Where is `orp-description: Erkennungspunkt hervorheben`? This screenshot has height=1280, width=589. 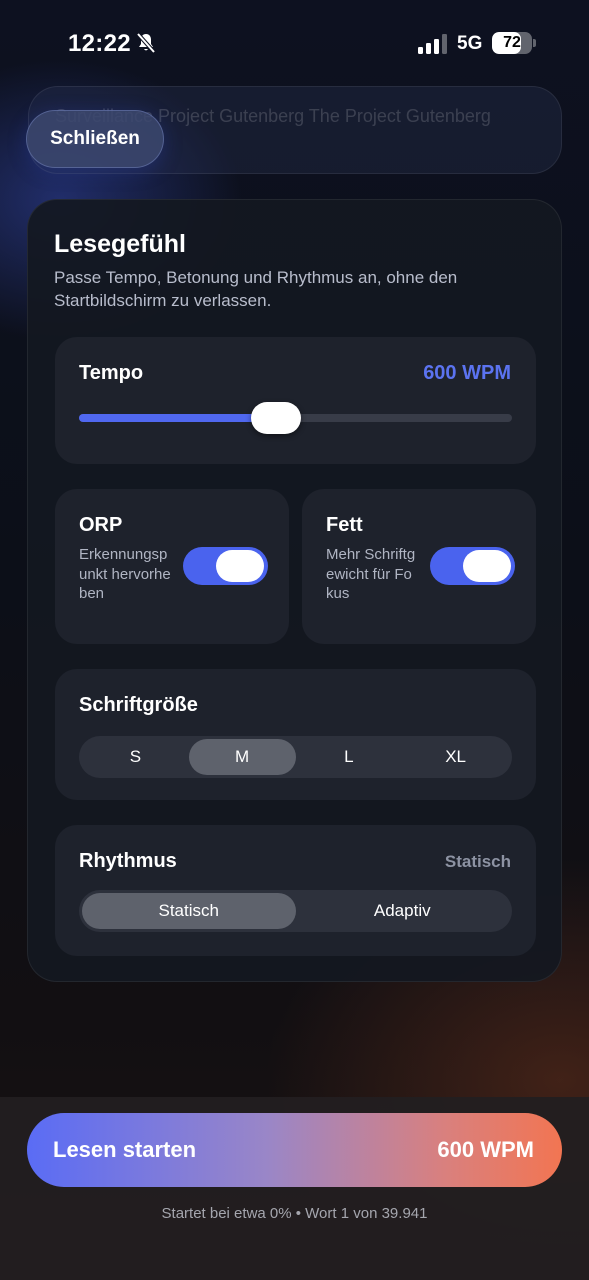
orp-description: Erkennungspunkt hervorheben is located at coordinates (125, 574).